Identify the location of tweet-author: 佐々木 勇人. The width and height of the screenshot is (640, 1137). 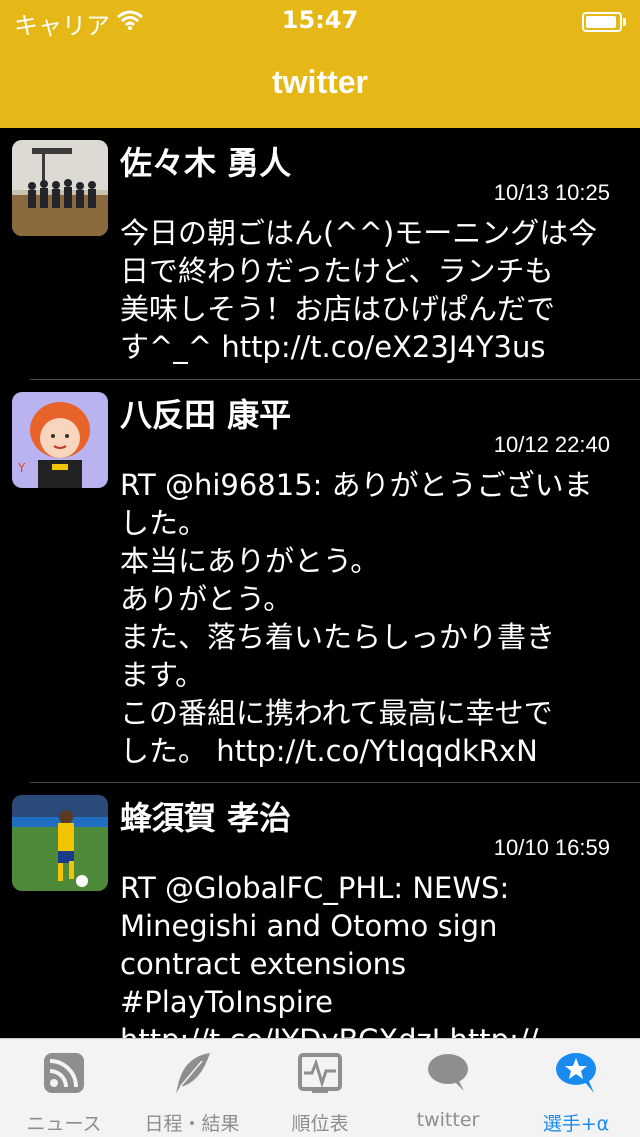
(206, 163).